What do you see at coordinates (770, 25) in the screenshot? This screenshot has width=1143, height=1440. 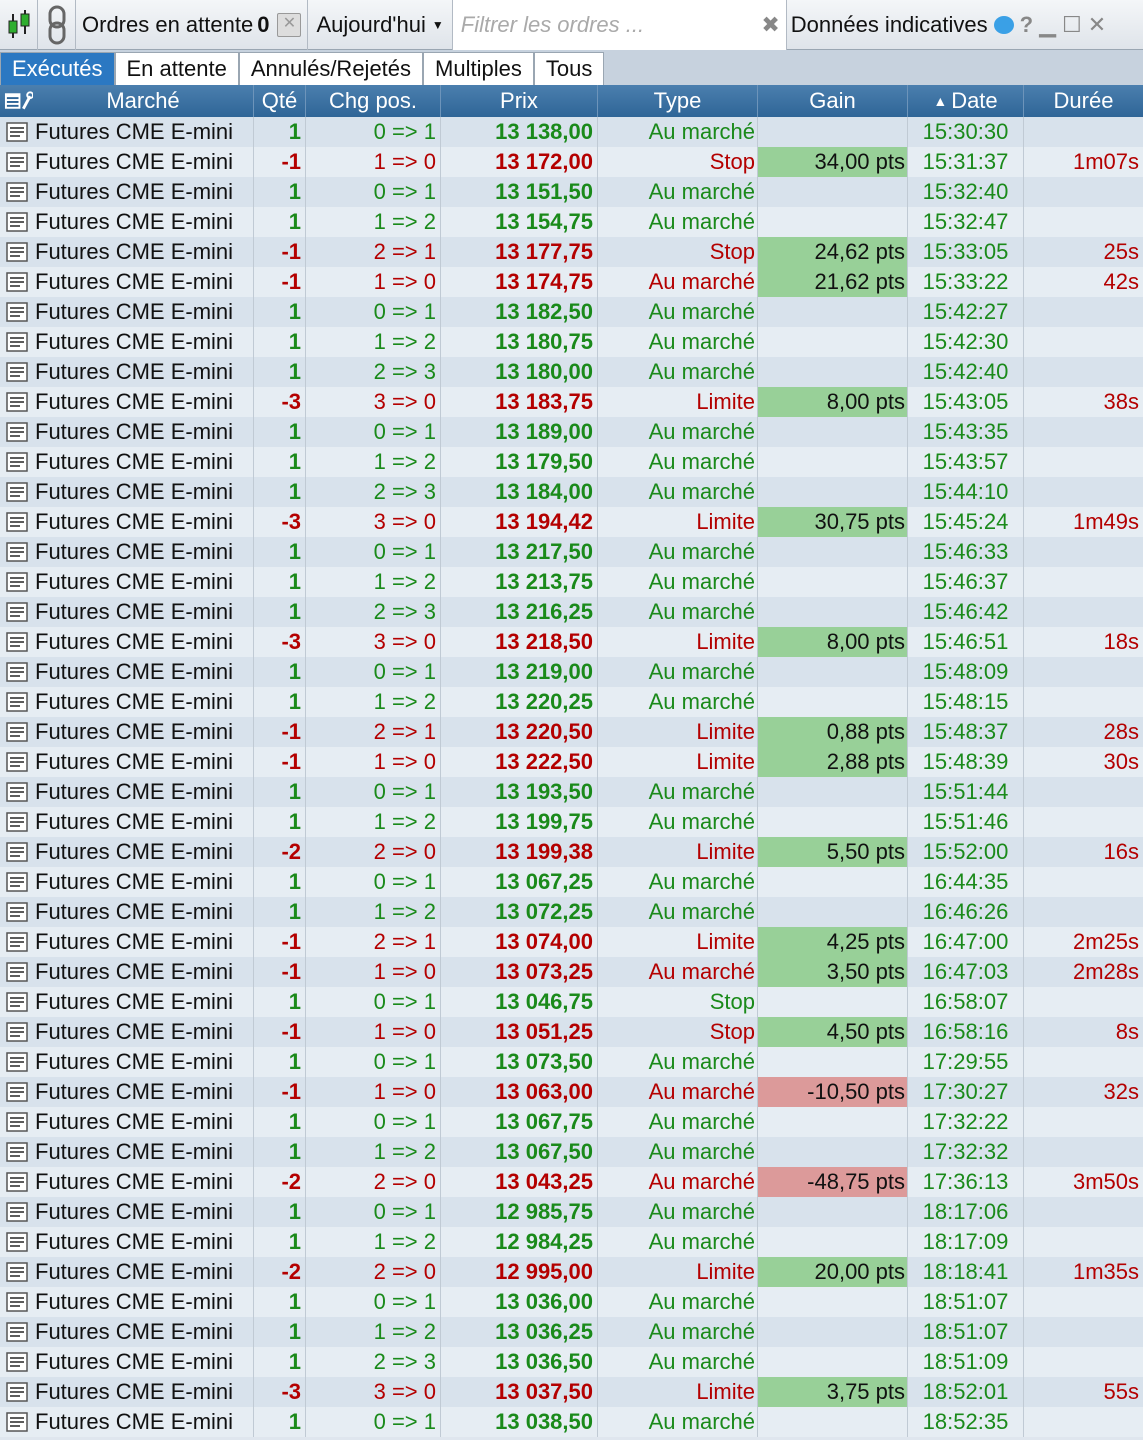 I see `clear-filter-icon: ✖` at bounding box center [770, 25].